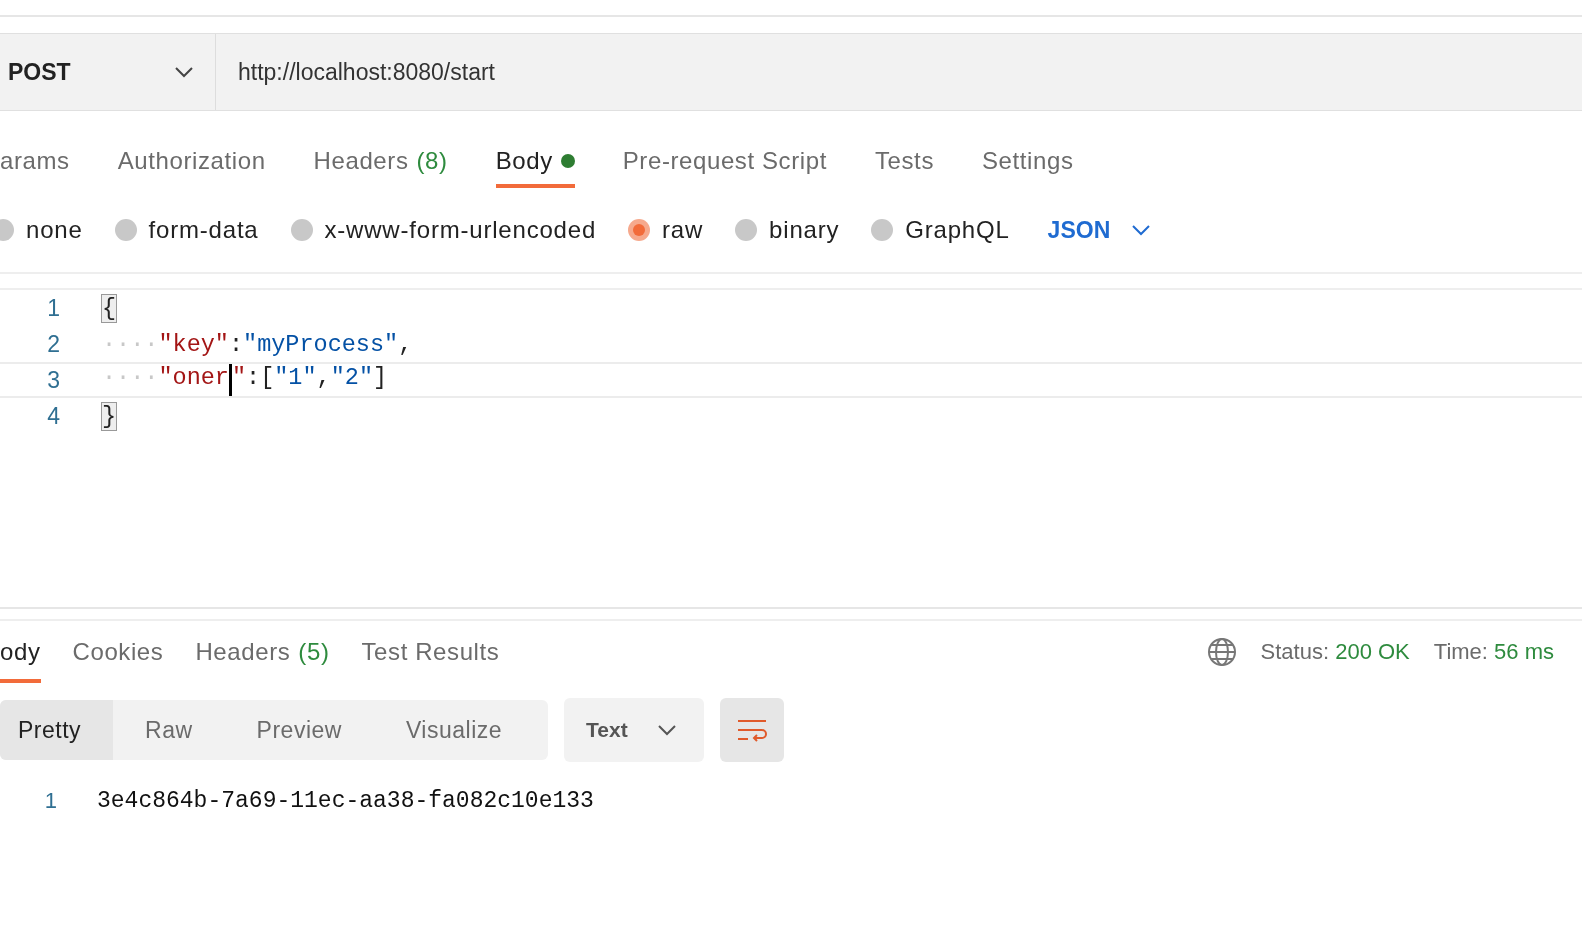 This screenshot has height=942, width=1582. I want to click on tab-count: (8), so click(432, 161).